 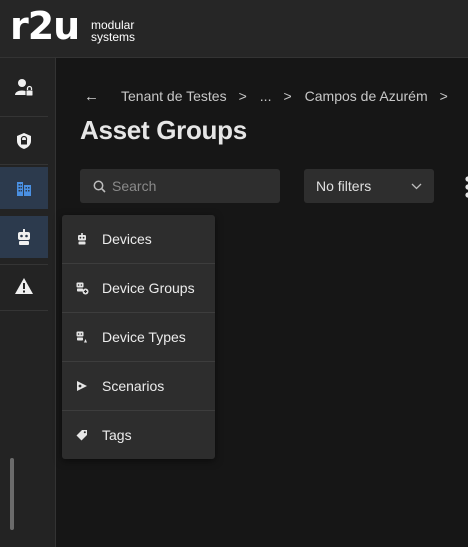 I want to click on breadcrumb-item-tenant: Tenant de Testes, so click(x=174, y=96).